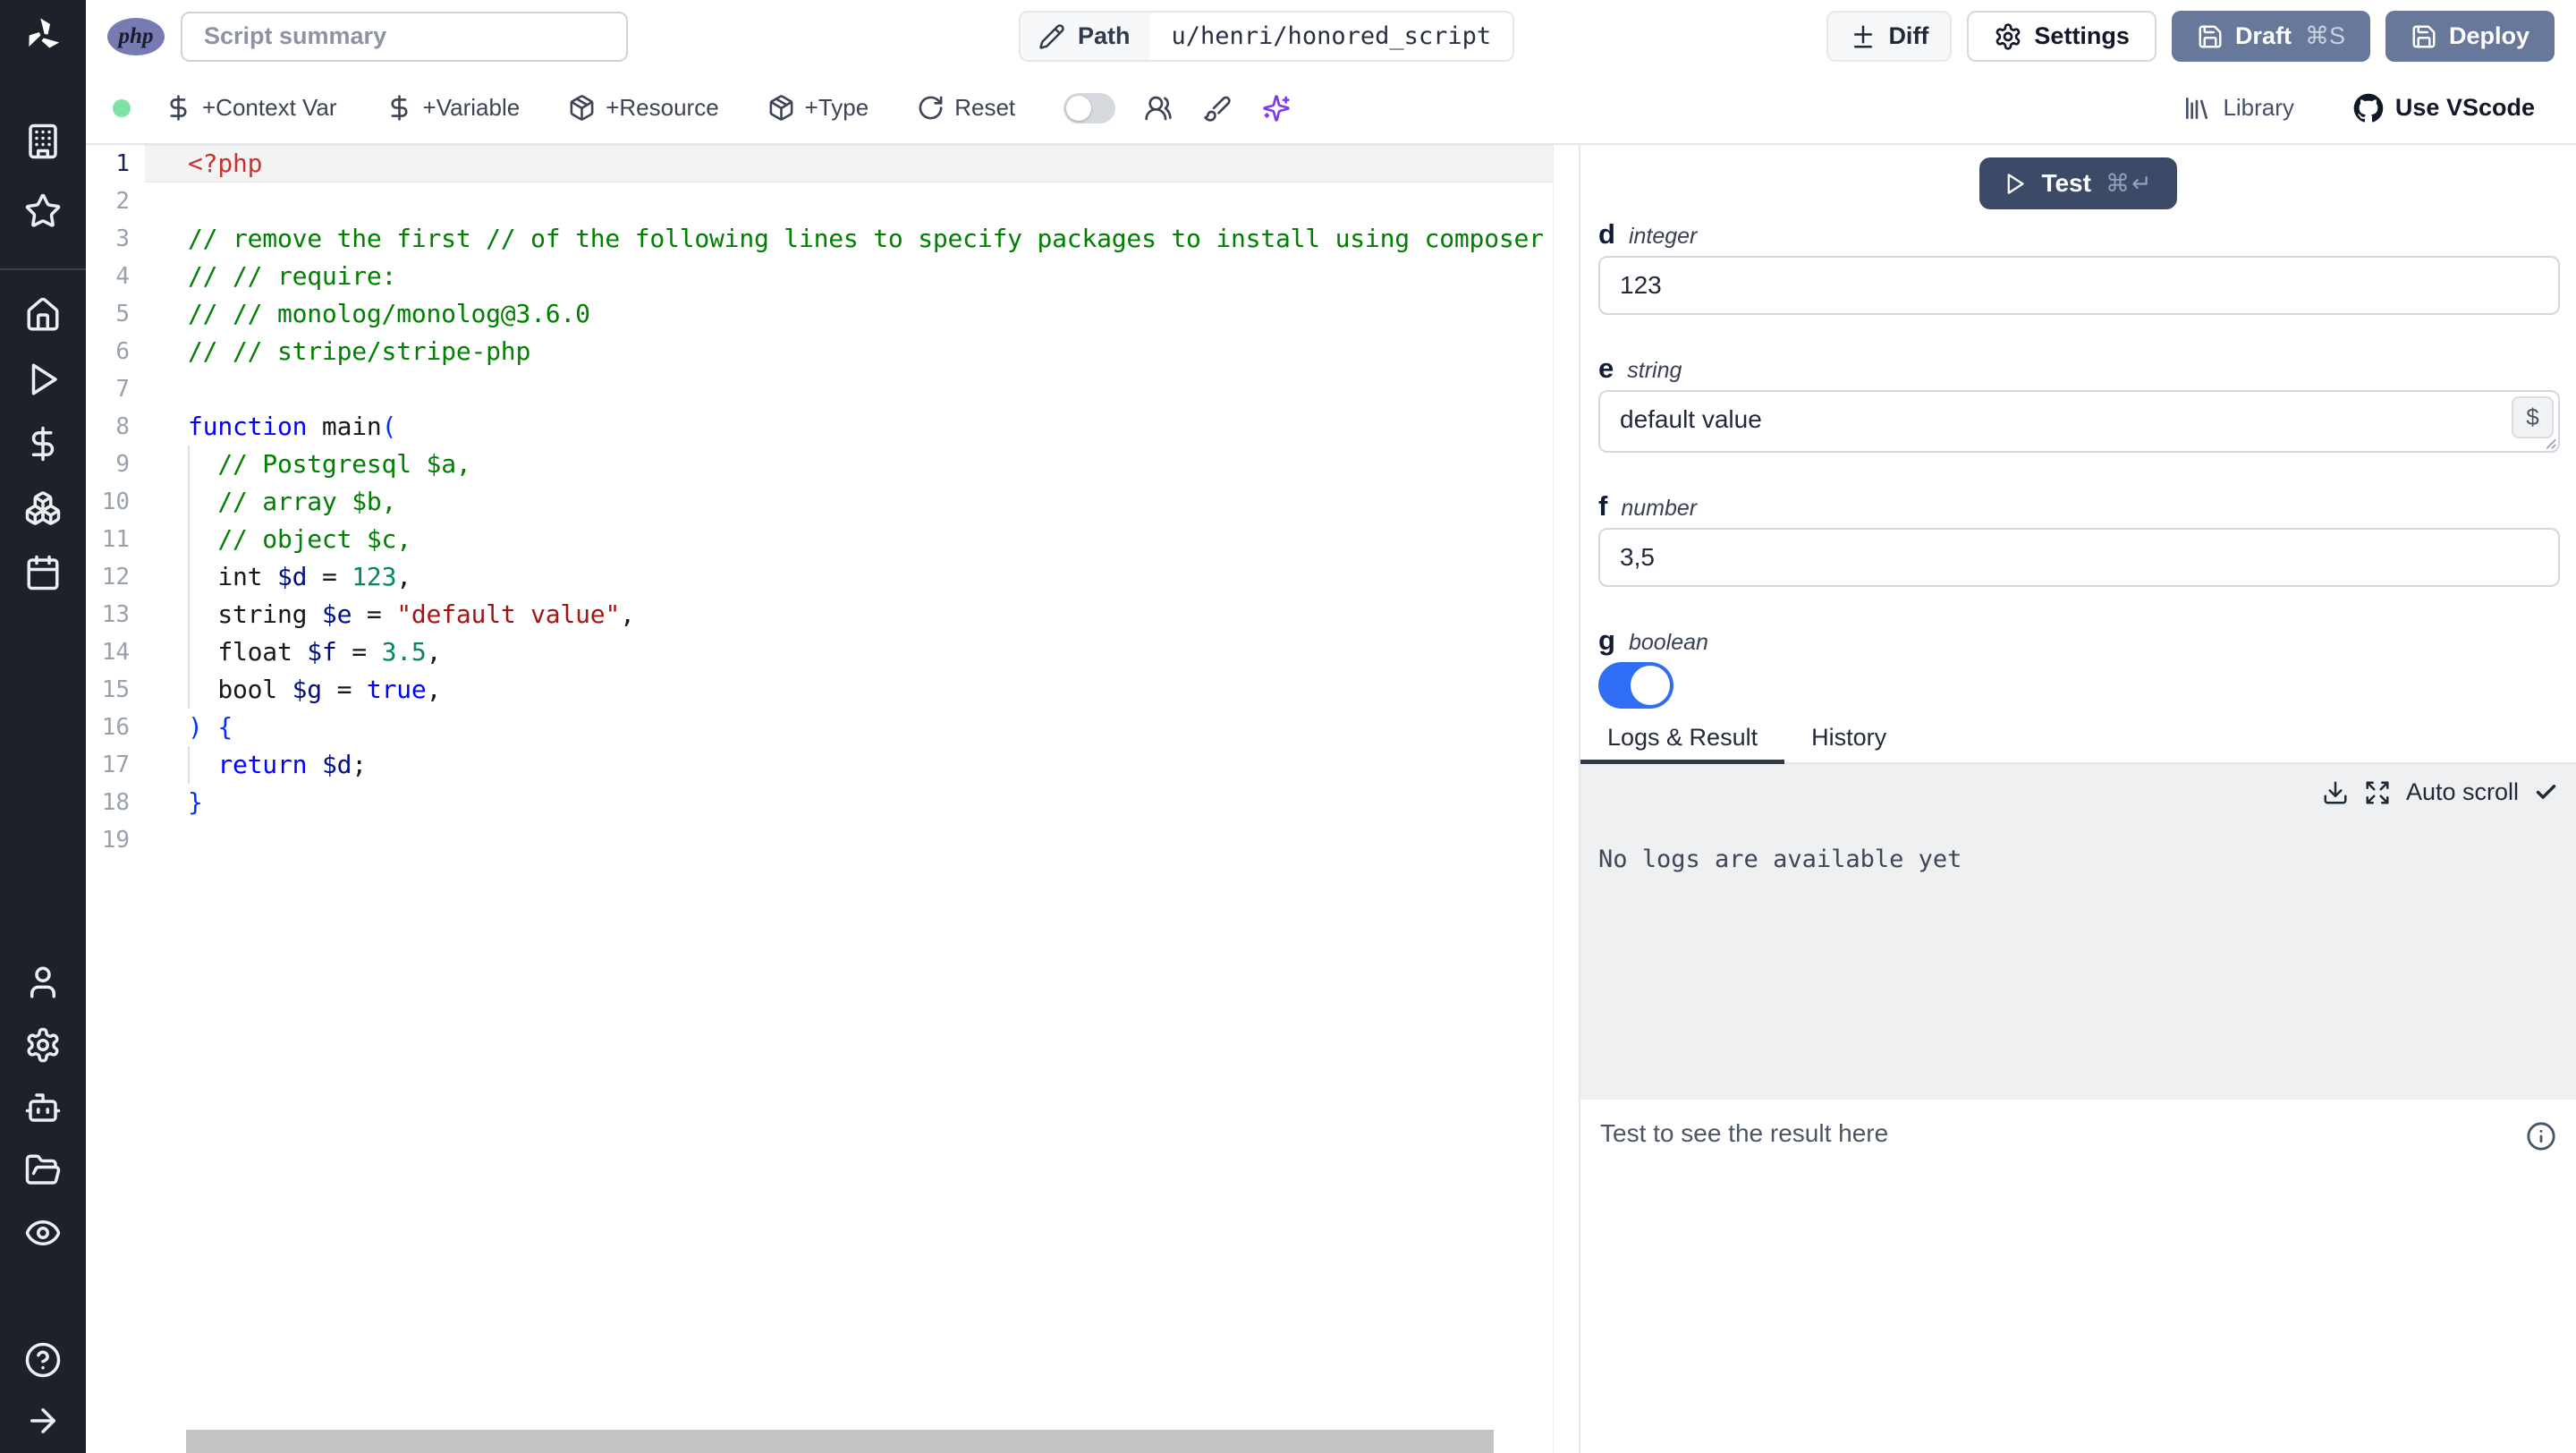 Image resolution: width=2576 pixels, height=1453 pixels. I want to click on field-control, so click(2079, 285).